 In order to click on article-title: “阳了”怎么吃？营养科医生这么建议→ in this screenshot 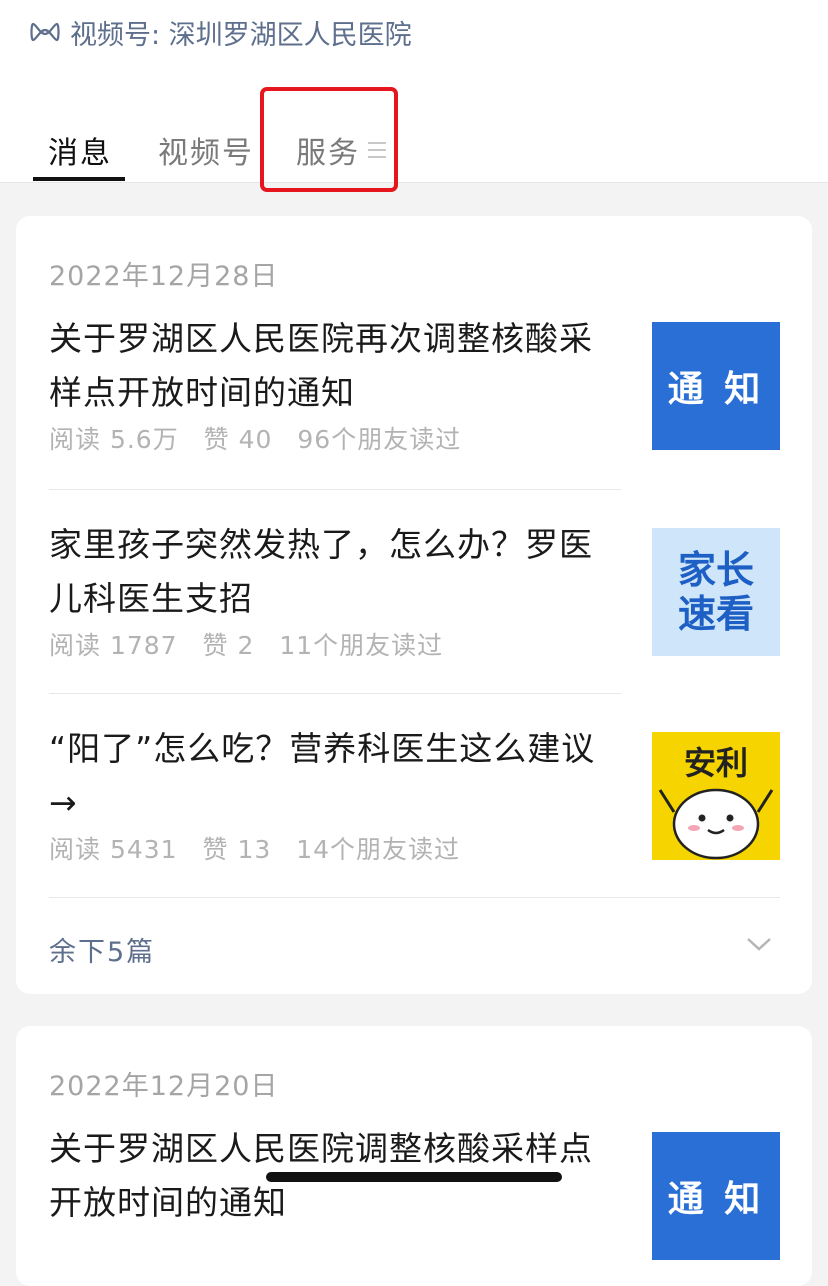, I will do `click(329, 776)`.